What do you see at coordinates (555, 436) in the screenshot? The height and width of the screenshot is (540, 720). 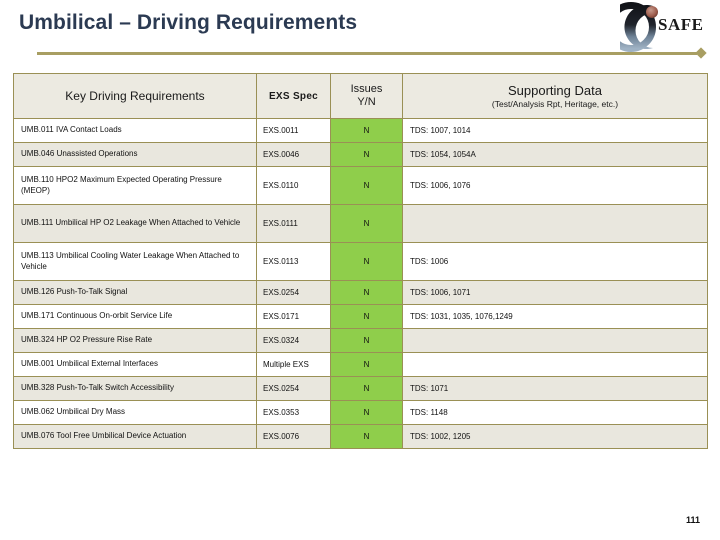 I see `cell-supporting-data: TDS: 1002, 1205` at bounding box center [555, 436].